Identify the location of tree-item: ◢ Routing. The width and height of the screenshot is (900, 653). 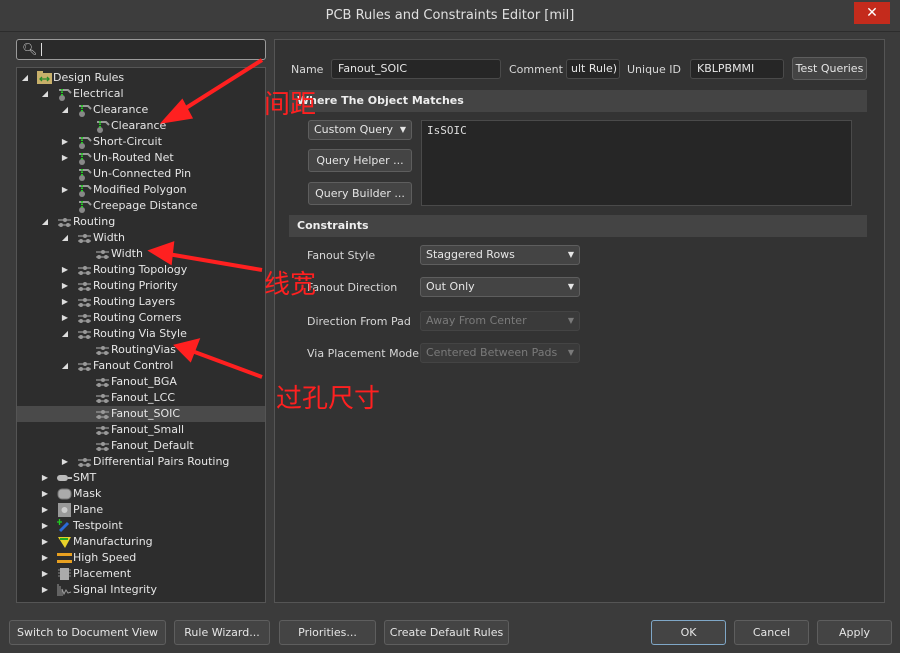
(141, 222).